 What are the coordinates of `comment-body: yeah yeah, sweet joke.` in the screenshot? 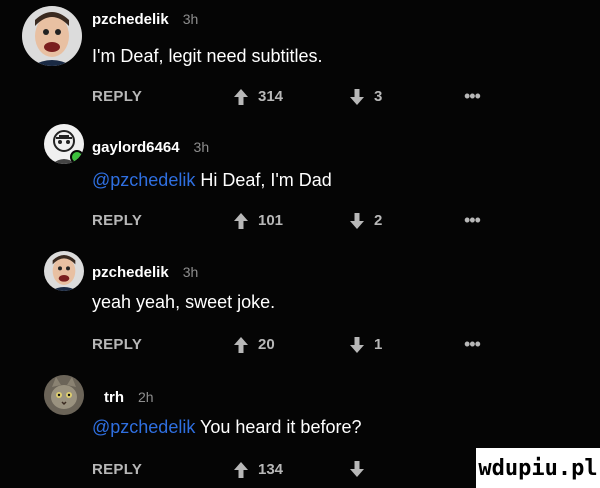 It's located at (184, 302).